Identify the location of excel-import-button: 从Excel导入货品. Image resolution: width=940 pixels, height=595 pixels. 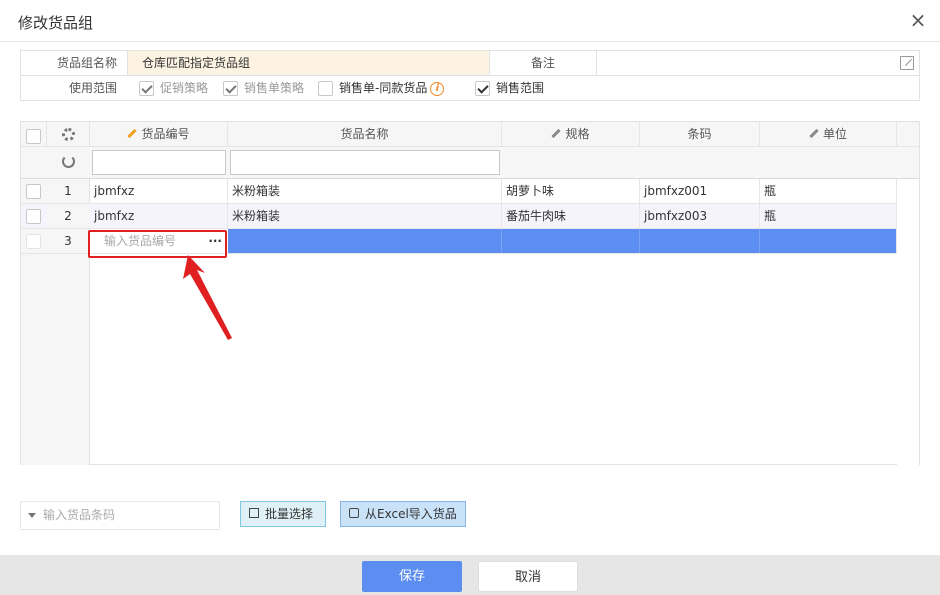
(403, 514).